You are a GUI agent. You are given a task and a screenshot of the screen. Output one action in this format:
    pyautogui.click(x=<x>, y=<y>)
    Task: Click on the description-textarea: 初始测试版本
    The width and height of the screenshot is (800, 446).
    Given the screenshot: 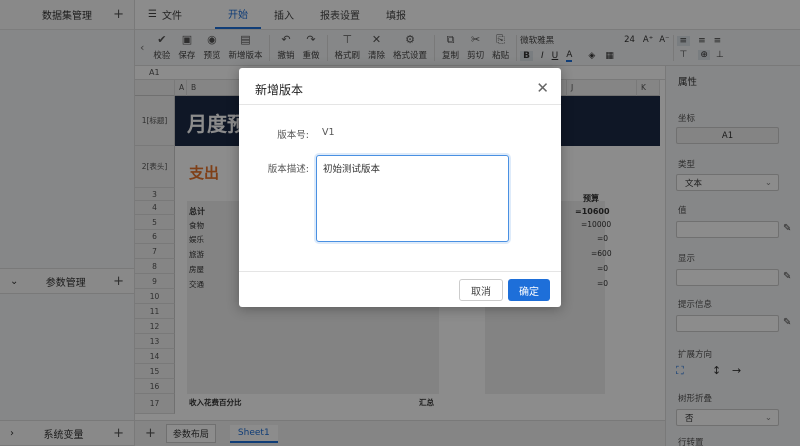 What is the action you would take?
    pyautogui.click(x=412, y=198)
    